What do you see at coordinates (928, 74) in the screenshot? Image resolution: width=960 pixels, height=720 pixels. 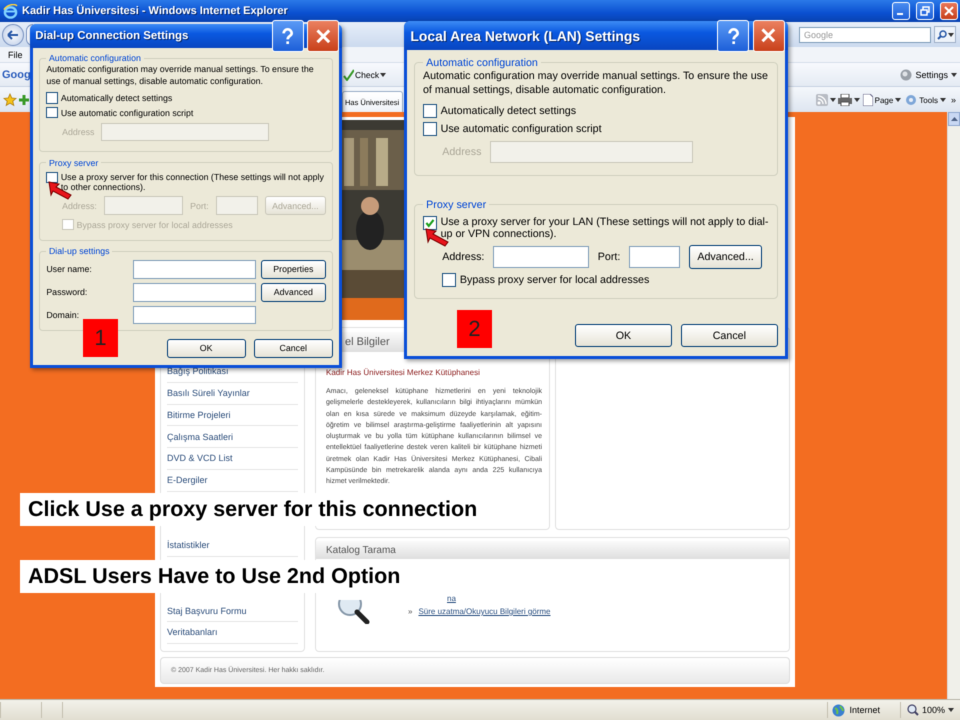 I see `settings-button: Settings` at bounding box center [928, 74].